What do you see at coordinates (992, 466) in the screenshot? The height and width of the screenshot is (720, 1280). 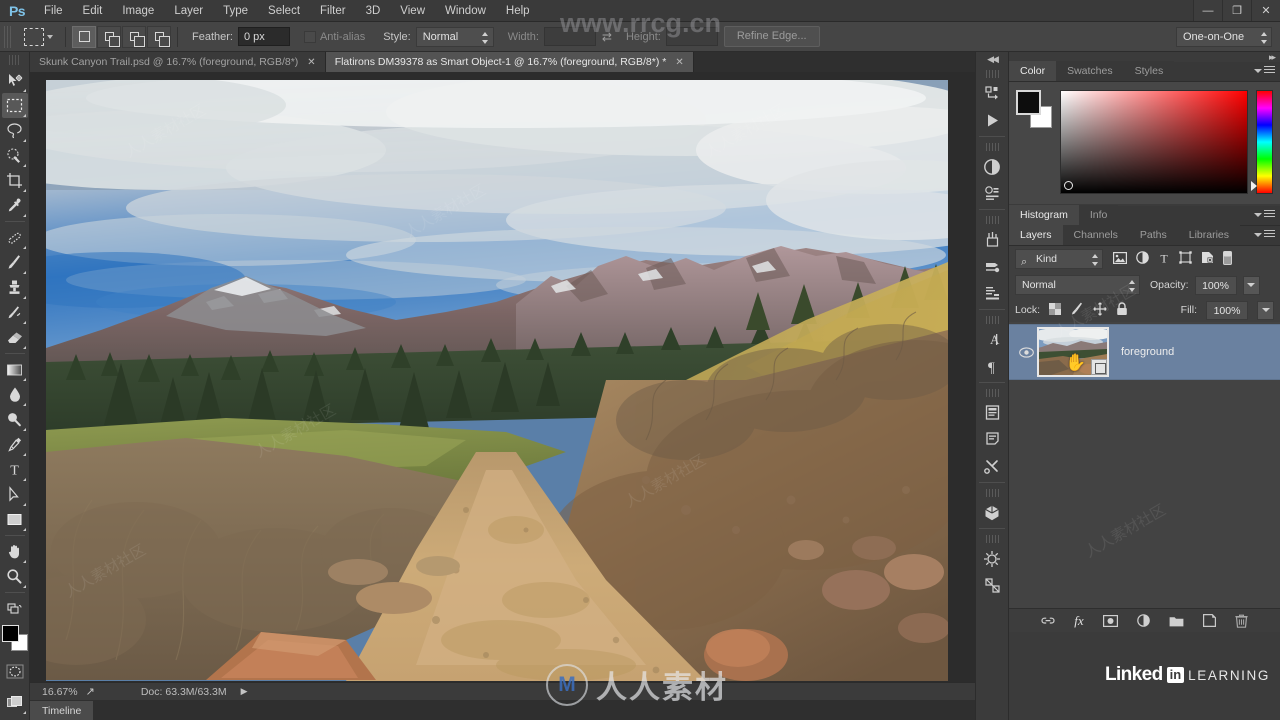 I see `tool-presets-icon` at bounding box center [992, 466].